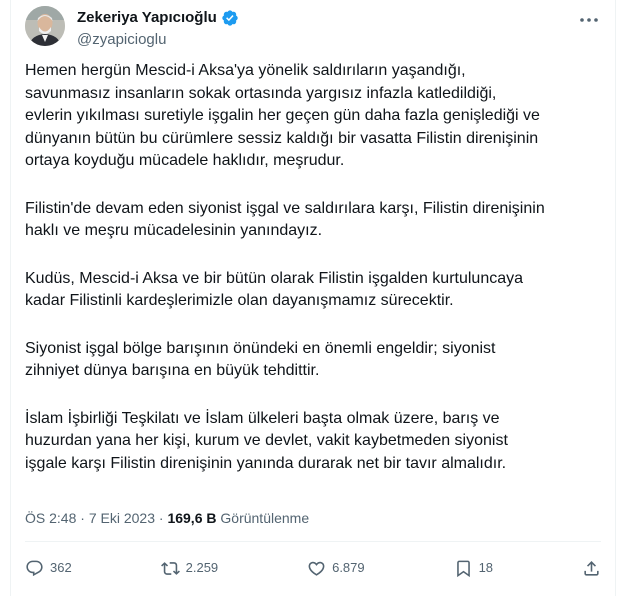 The height and width of the screenshot is (596, 626). I want to click on repost-button: 2.259, so click(189, 568).